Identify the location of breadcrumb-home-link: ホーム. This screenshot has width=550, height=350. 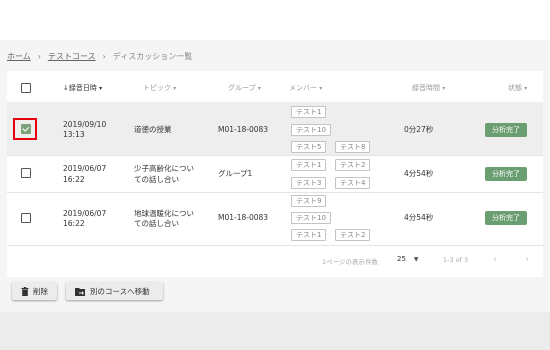
(19, 56).